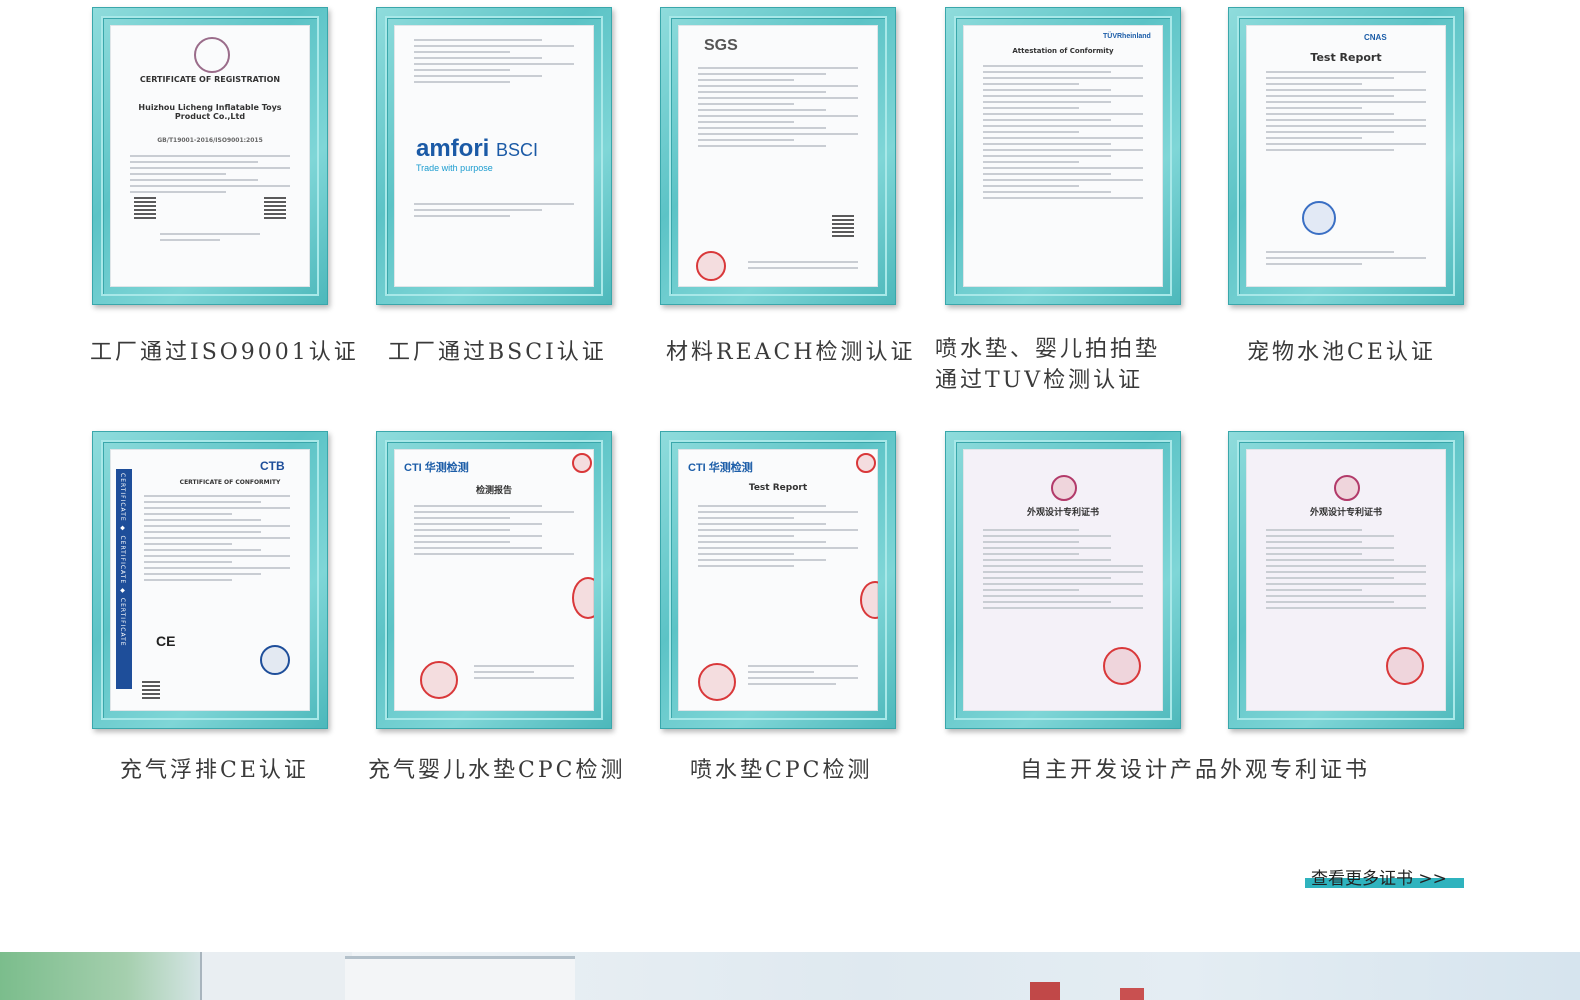 The image size is (1580, 1000). I want to click on certificate-paper: amfori BSCI Trade with purpose, so click(494, 156).